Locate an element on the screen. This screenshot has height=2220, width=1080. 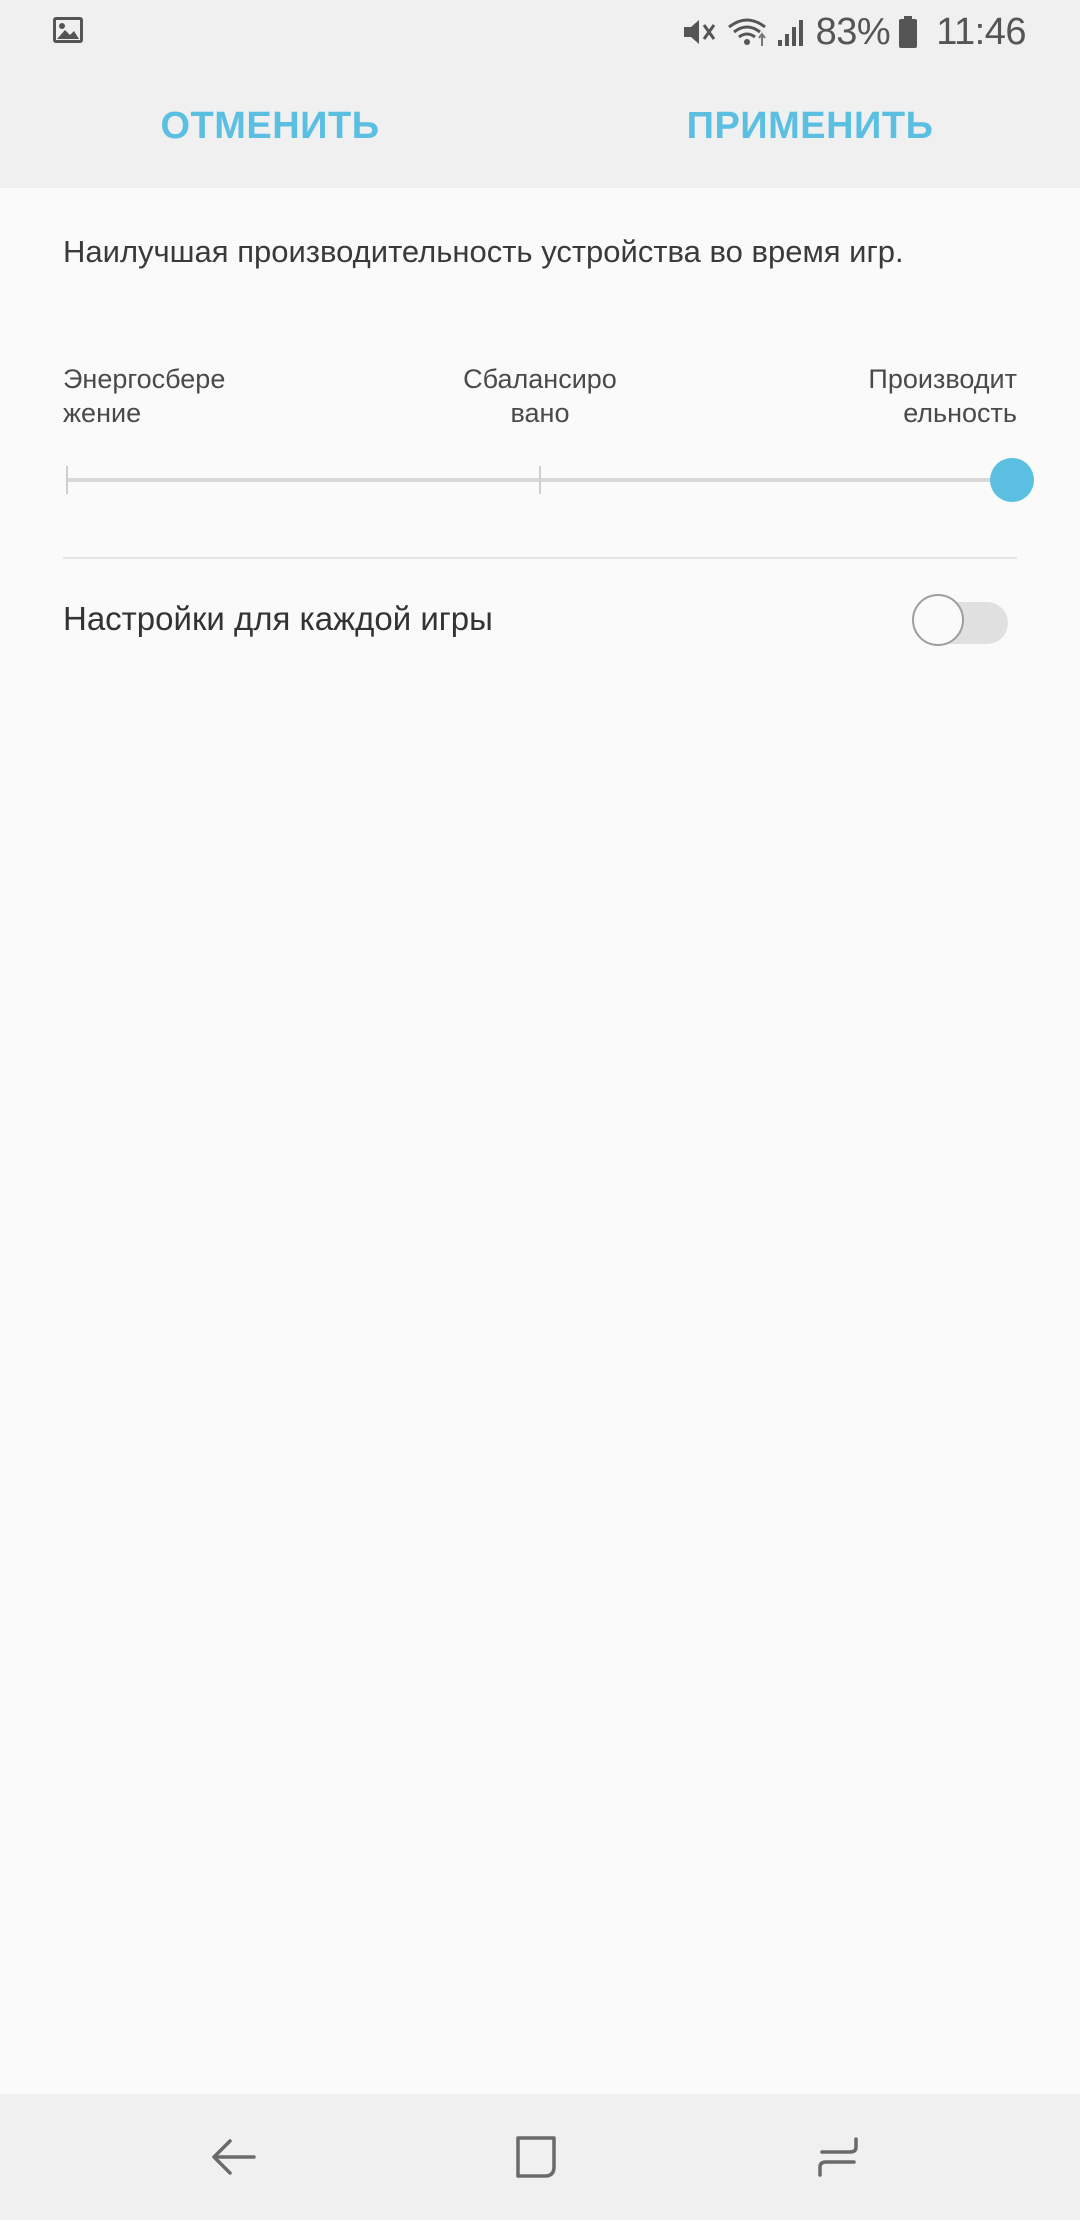
mode-label-power-saving: Энергосбере жение is located at coordinates (173, 396).